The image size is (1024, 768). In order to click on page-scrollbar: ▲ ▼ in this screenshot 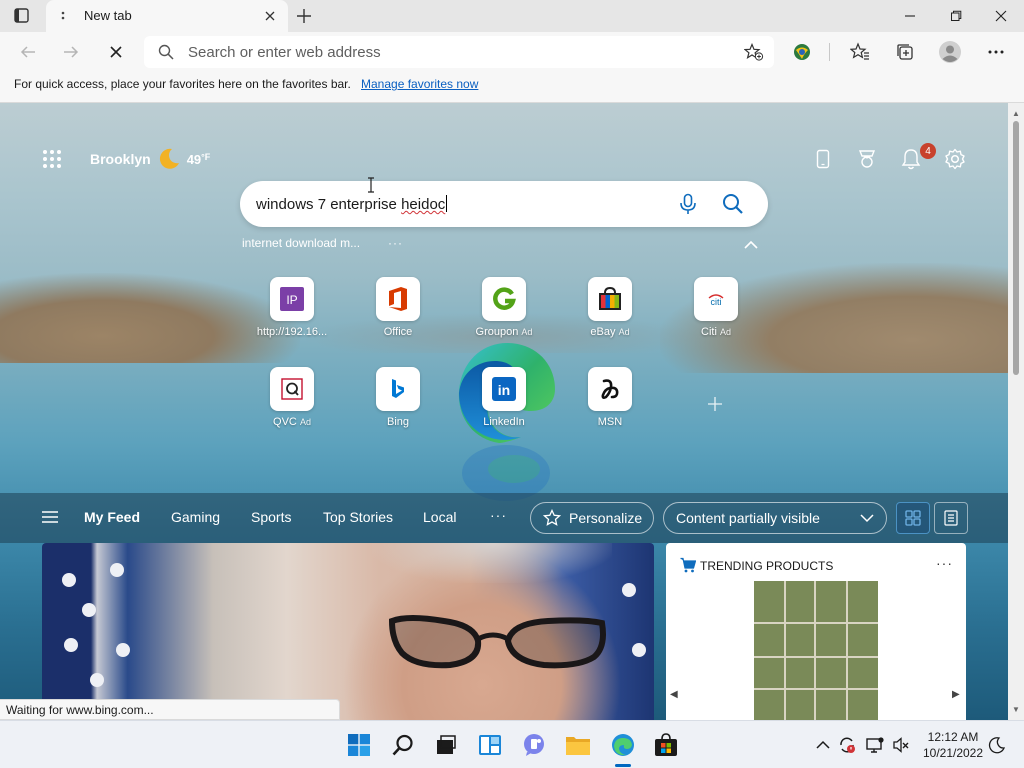, I will do `click(1016, 411)`.